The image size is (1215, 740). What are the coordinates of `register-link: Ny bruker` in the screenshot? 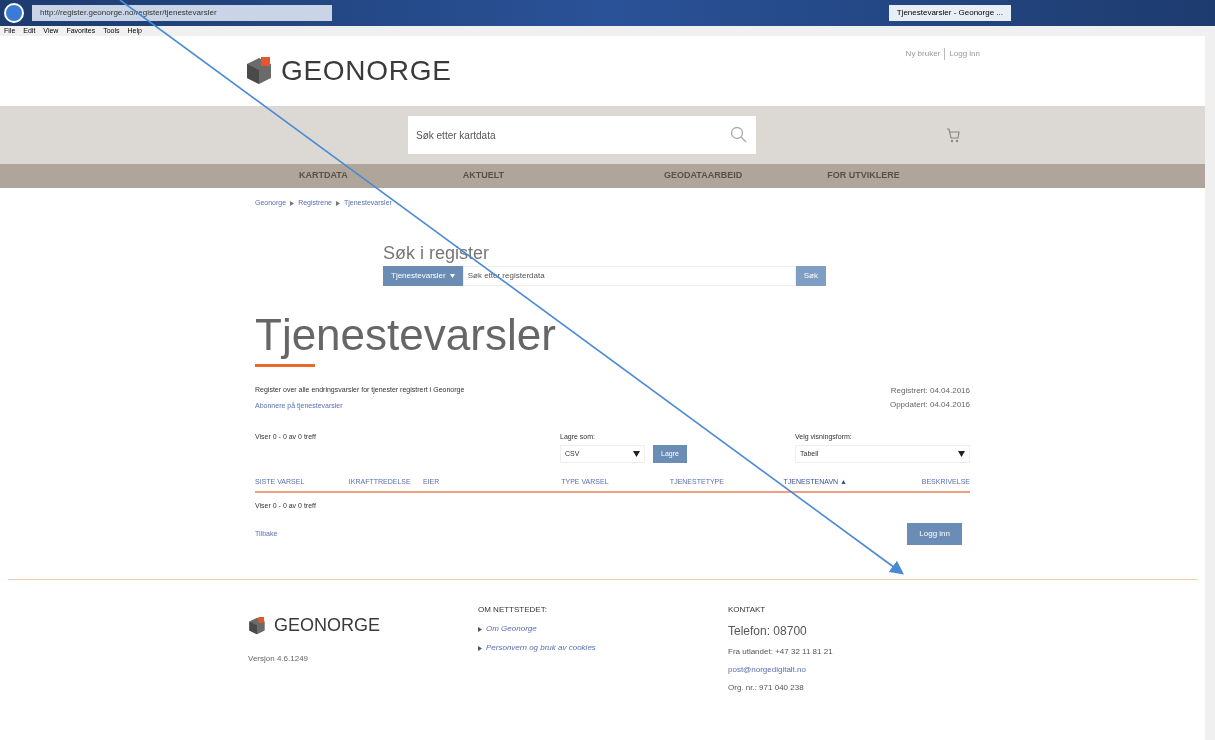 It's located at (923, 54).